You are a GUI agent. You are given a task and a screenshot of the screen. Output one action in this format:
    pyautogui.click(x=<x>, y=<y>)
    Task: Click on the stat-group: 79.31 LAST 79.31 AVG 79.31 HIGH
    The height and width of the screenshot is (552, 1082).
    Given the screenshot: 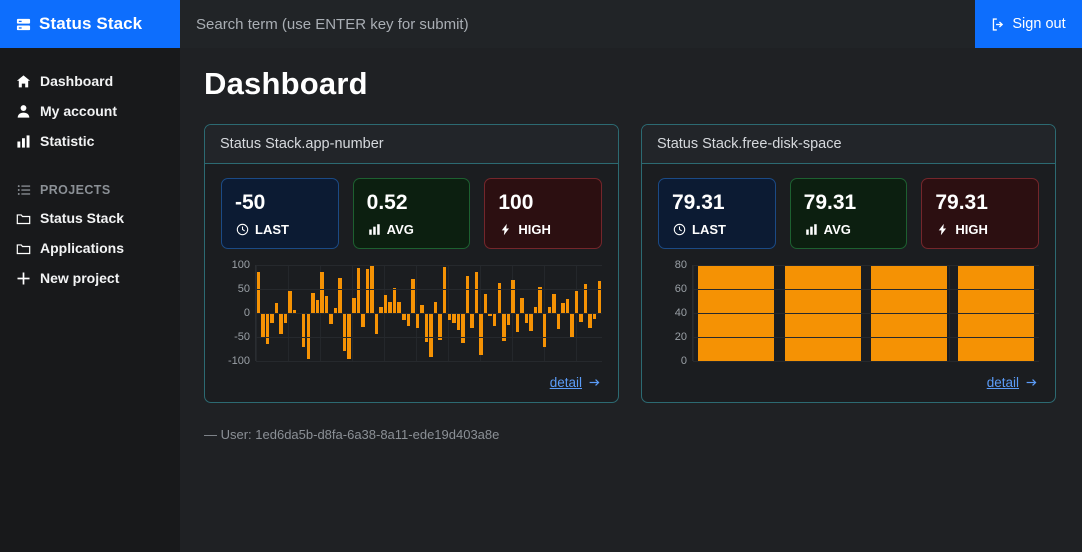 What is the action you would take?
    pyautogui.click(x=849, y=214)
    